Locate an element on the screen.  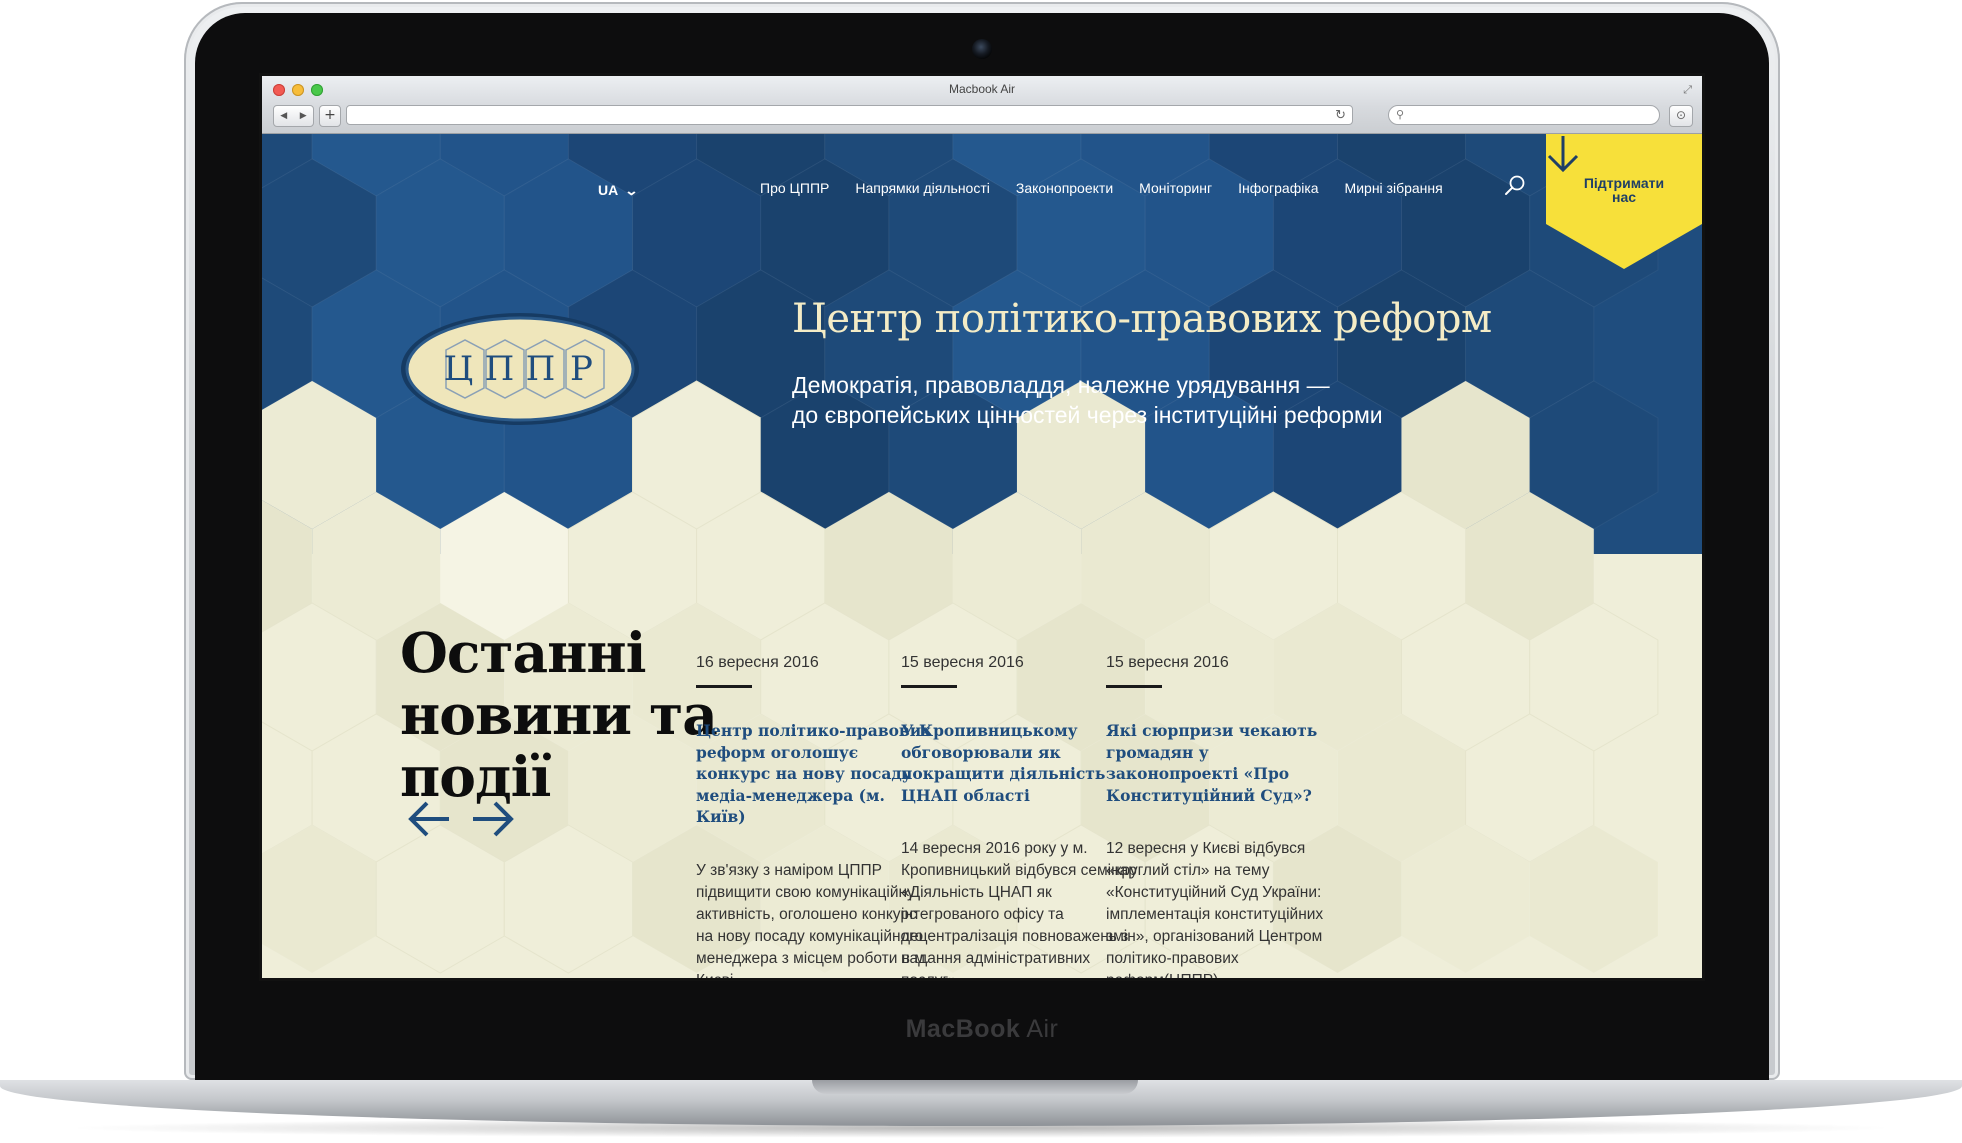
arrow-left-icon is located at coordinates (430, 819).